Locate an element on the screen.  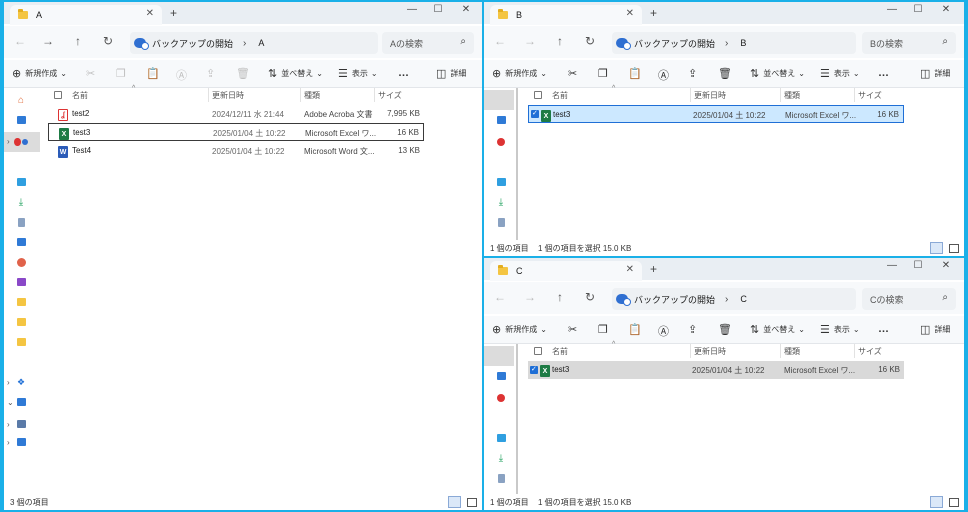
music-icon is located at coordinates (21, 262).